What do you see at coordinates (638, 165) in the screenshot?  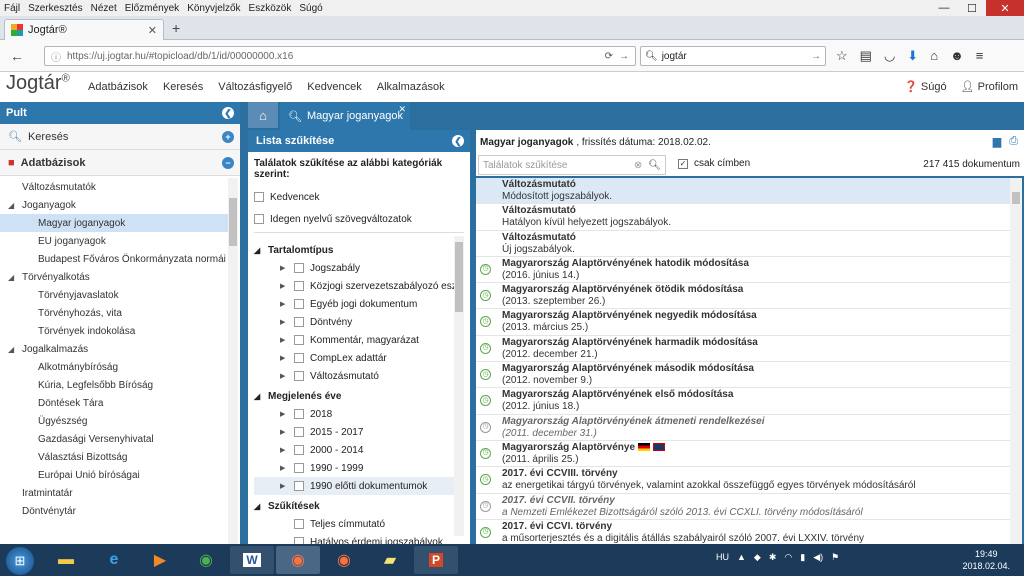 I see `clear-icon: ⊗` at bounding box center [638, 165].